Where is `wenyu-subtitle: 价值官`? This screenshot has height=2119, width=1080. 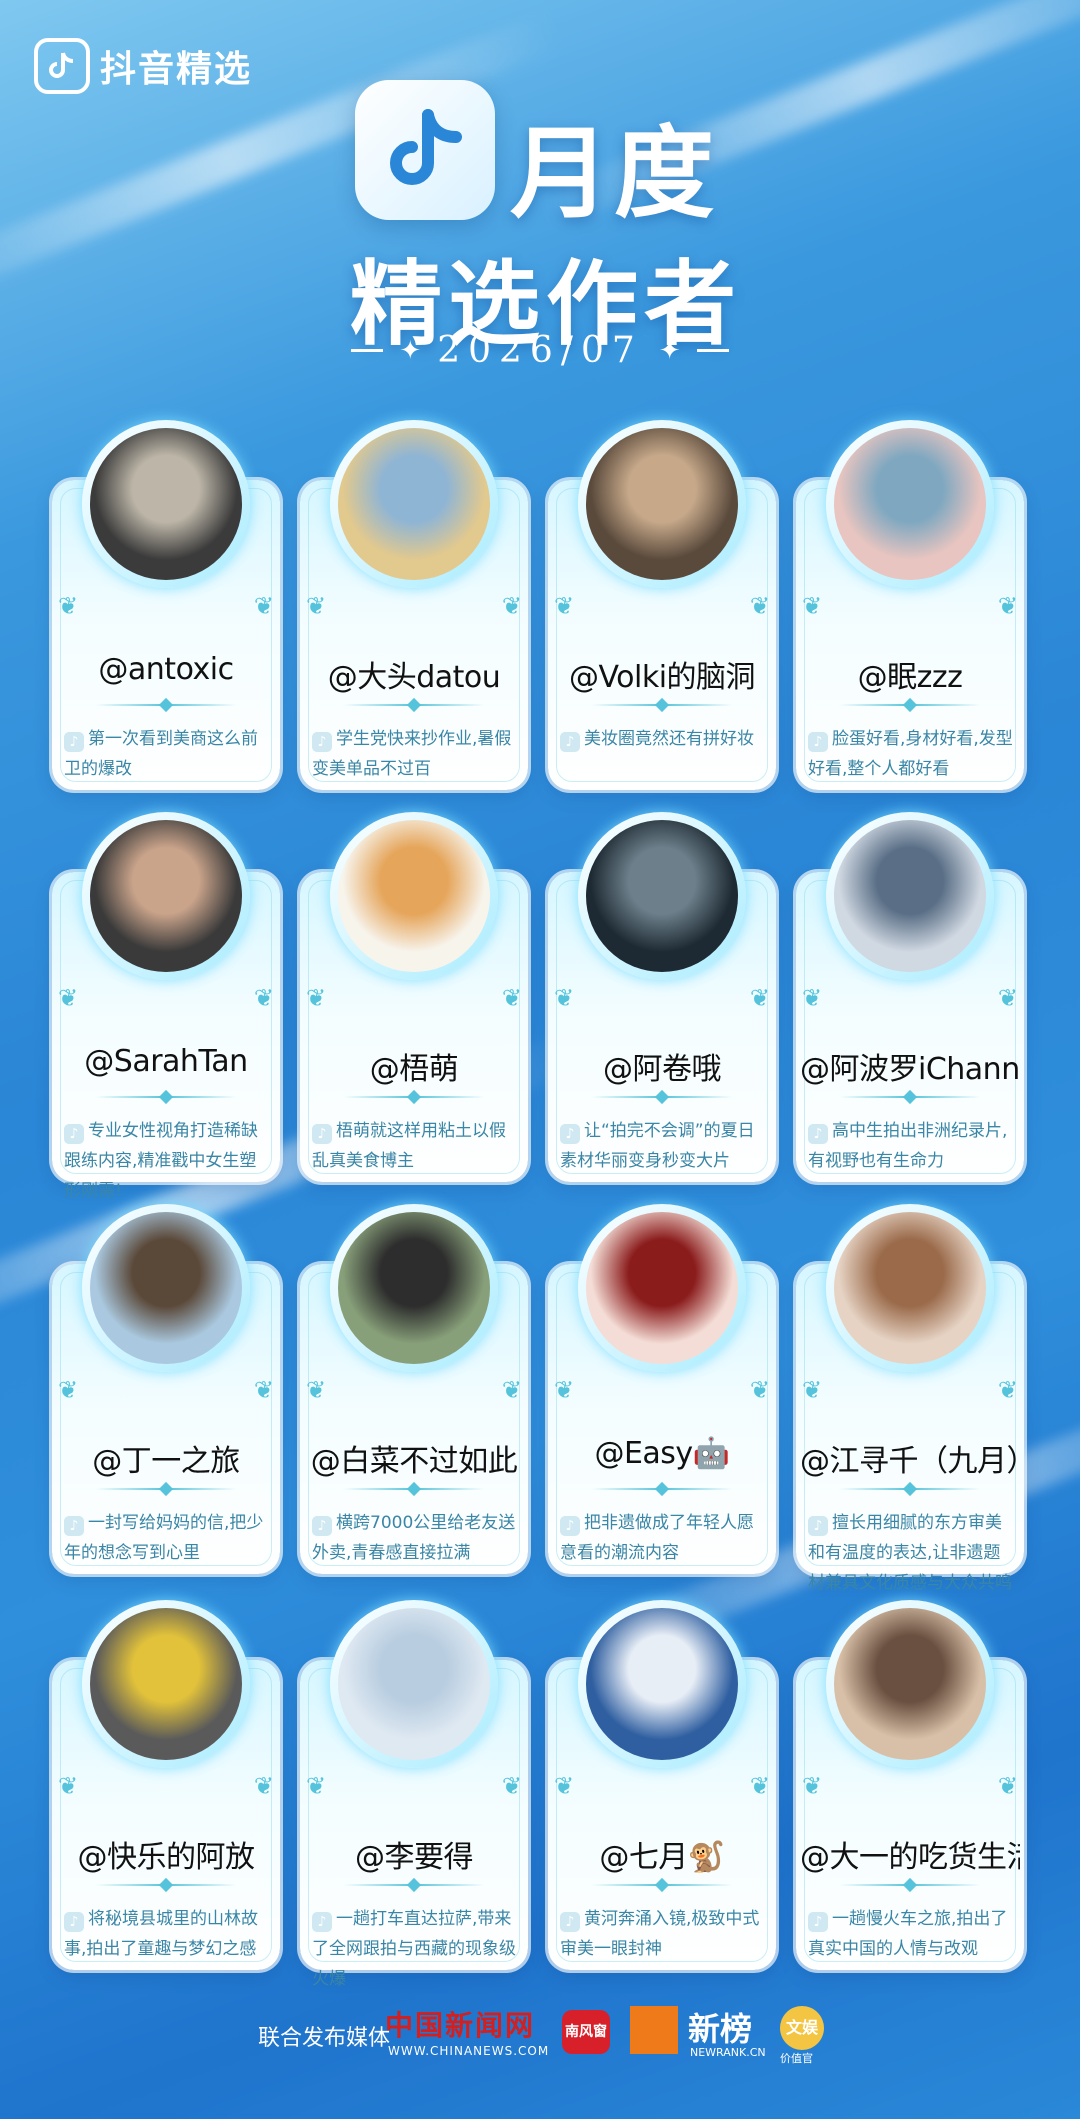 wenyu-subtitle: 价值官 is located at coordinates (796, 2058).